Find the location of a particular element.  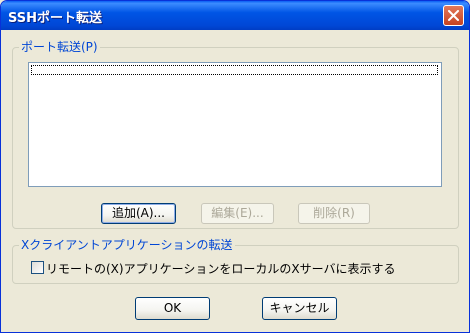

close-icon is located at coordinates (453, 15).